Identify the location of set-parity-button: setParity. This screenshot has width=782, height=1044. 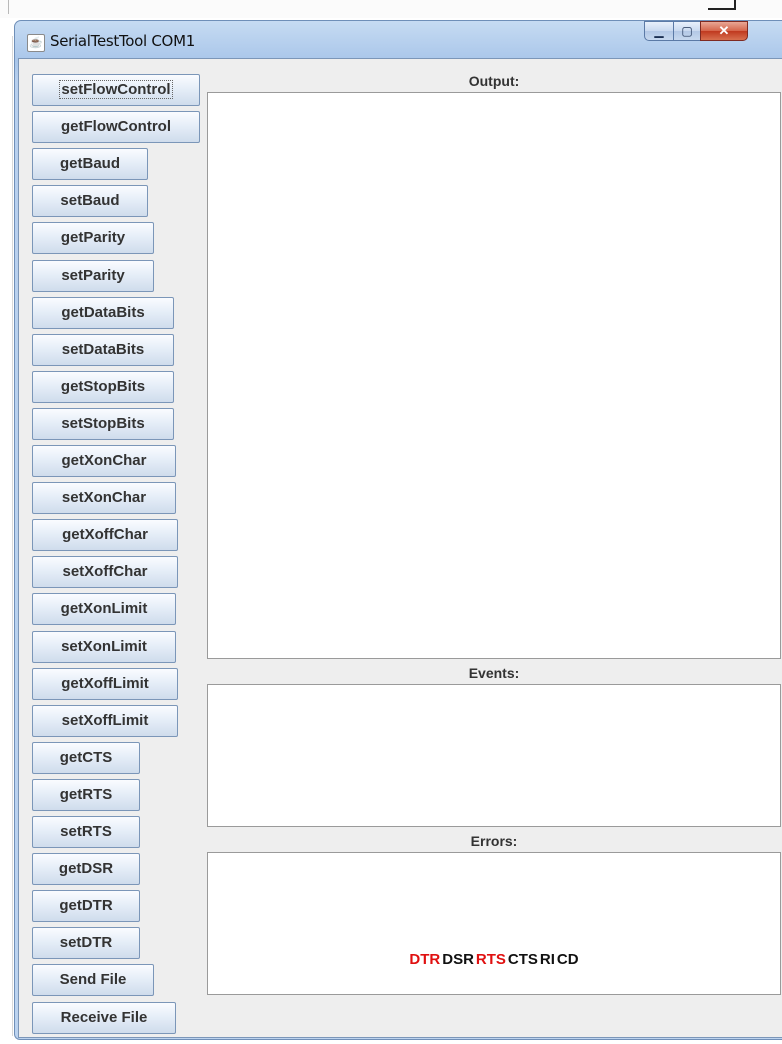
(93, 275).